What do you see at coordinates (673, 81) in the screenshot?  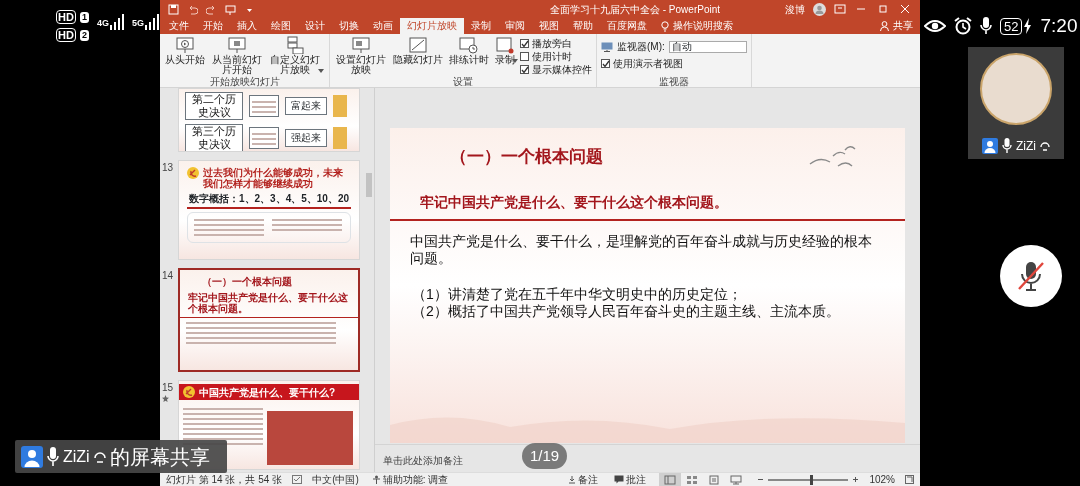 I see `ribbon-group-label: 监视器` at bounding box center [673, 81].